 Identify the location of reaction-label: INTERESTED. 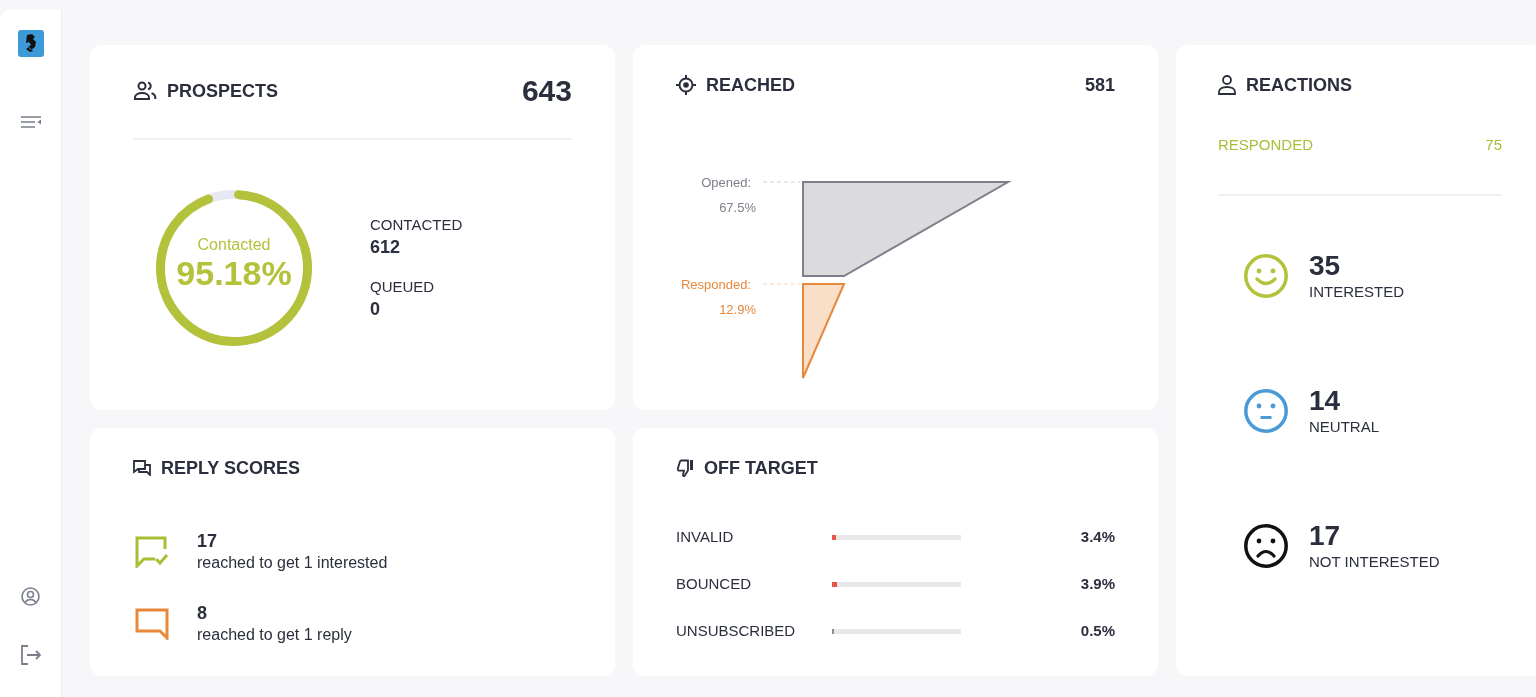
(1356, 292).